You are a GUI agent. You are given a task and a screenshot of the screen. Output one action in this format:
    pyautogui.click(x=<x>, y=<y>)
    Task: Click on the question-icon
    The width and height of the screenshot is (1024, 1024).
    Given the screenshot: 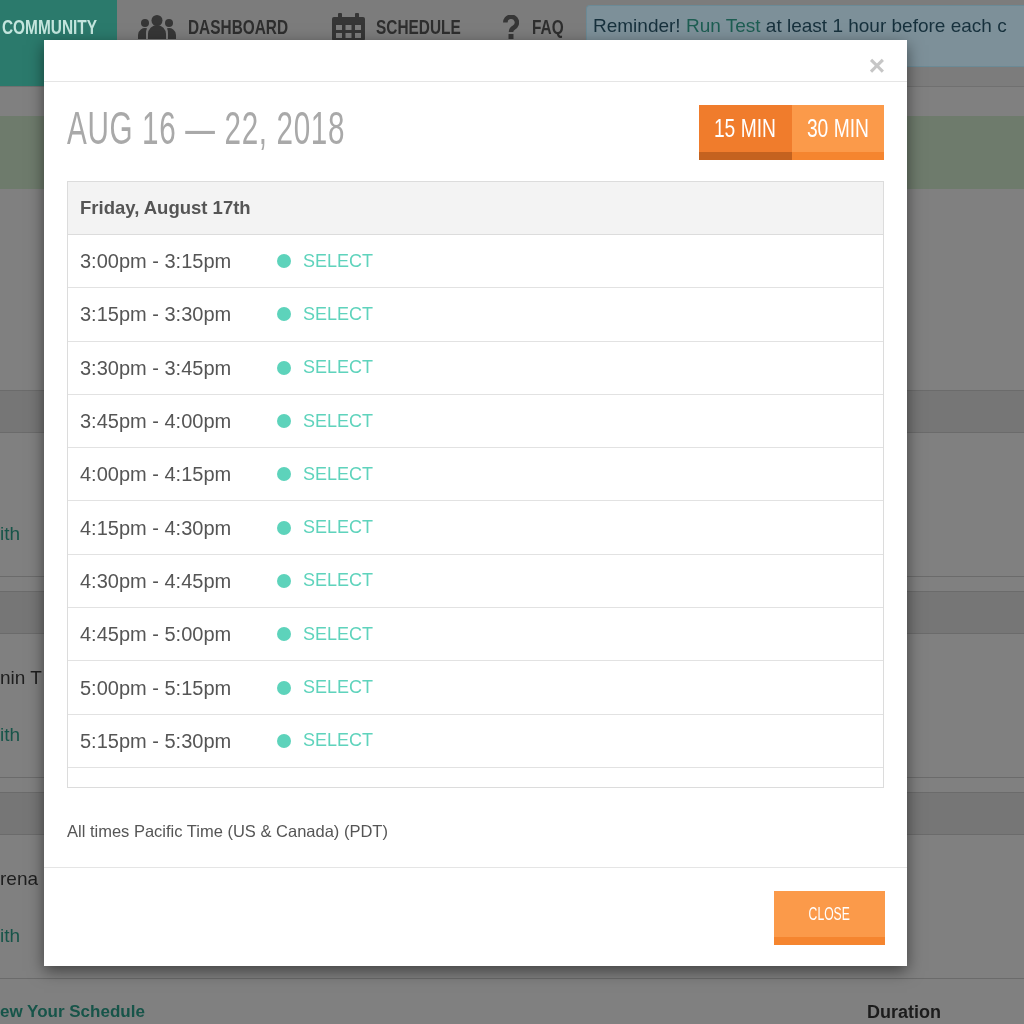 What is the action you would take?
    pyautogui.click(x=511, y=26)
    